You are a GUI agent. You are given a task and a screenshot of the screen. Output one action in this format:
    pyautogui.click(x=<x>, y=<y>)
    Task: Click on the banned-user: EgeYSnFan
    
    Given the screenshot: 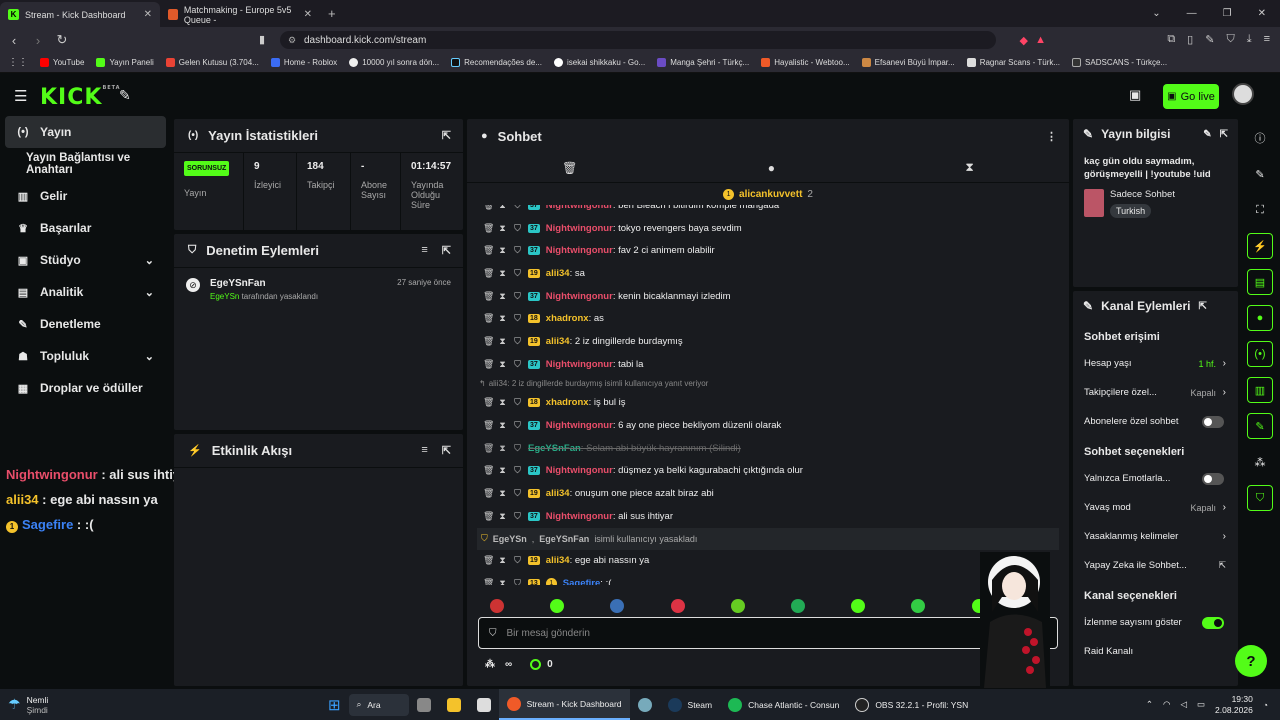 What is the action you would take?
    pyautogui.click(x=298, y=283)
    